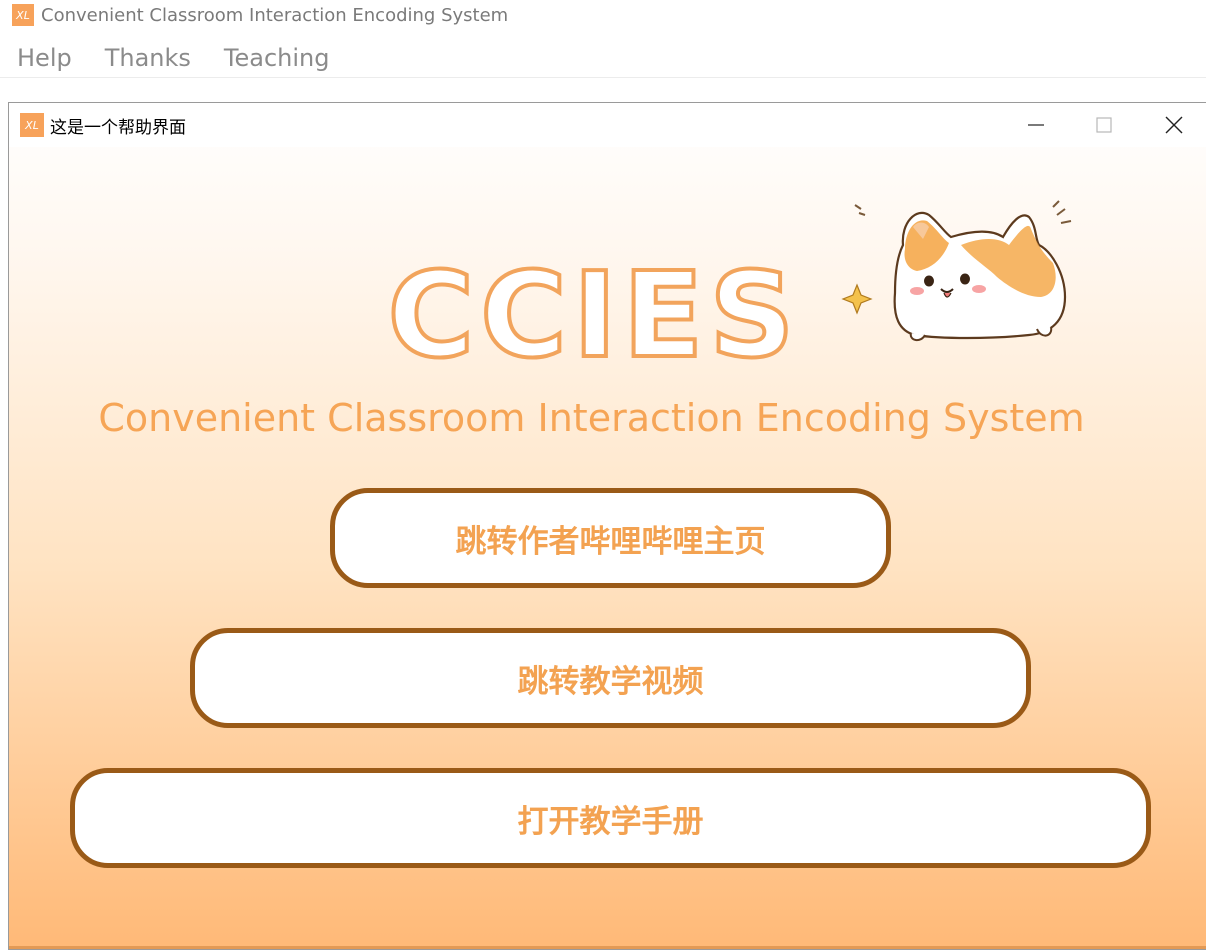 Image resolution: width=1206 pixels, height=952 pixels. I want to click on minimize-icon, so click(1036, 125).